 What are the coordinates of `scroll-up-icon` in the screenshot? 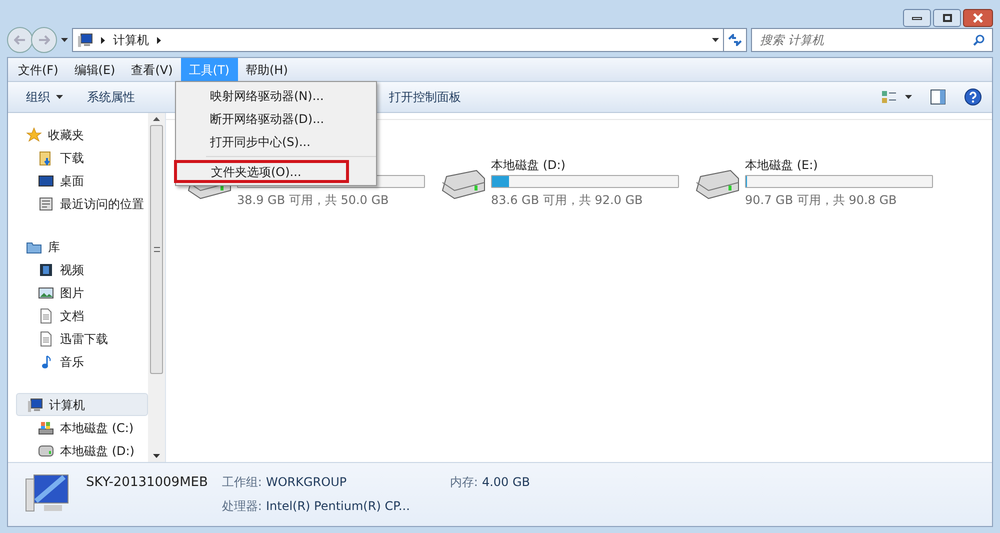 It's located at (156, 119).